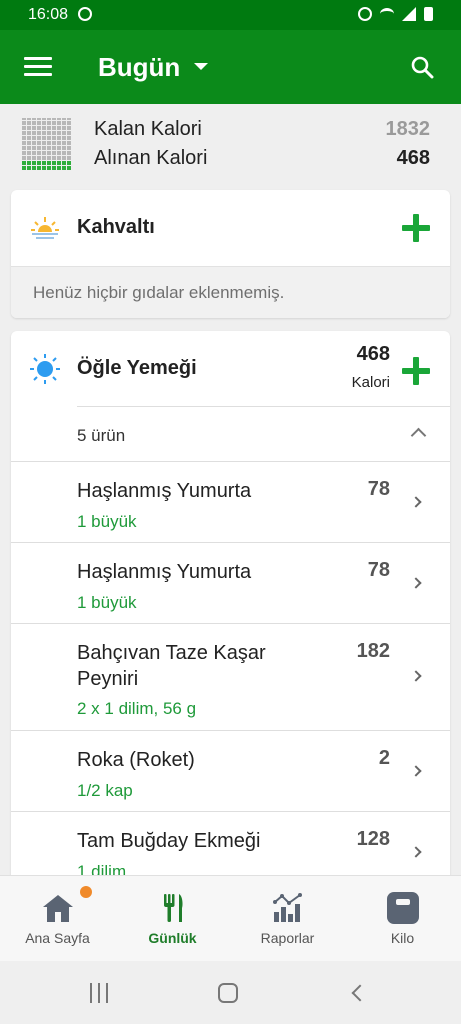 This screenshot has height=1024, width=461. I want to click on back-icon, so click(360, 993).